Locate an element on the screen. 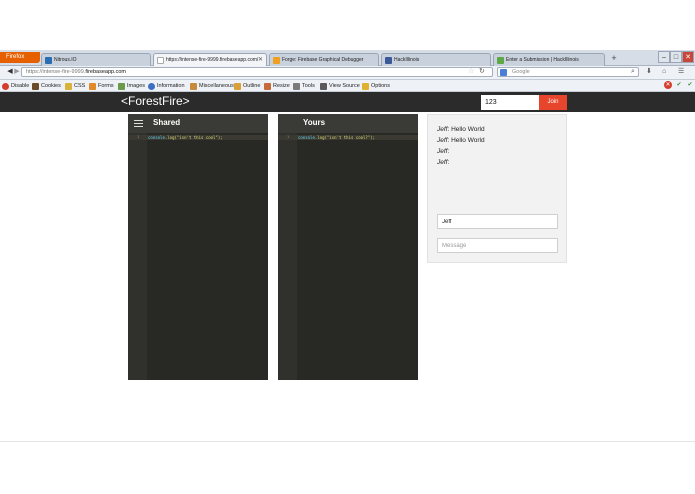 The image size is (695, 494). information-icon is located at coordinates (151, 86).